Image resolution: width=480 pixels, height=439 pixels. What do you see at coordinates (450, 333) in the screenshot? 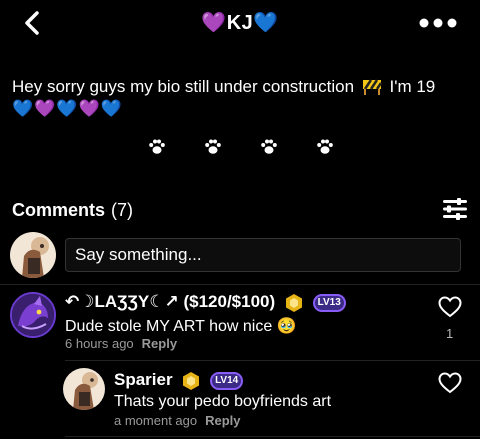
I see `like-count: 1` at bounding box center [450, 333].